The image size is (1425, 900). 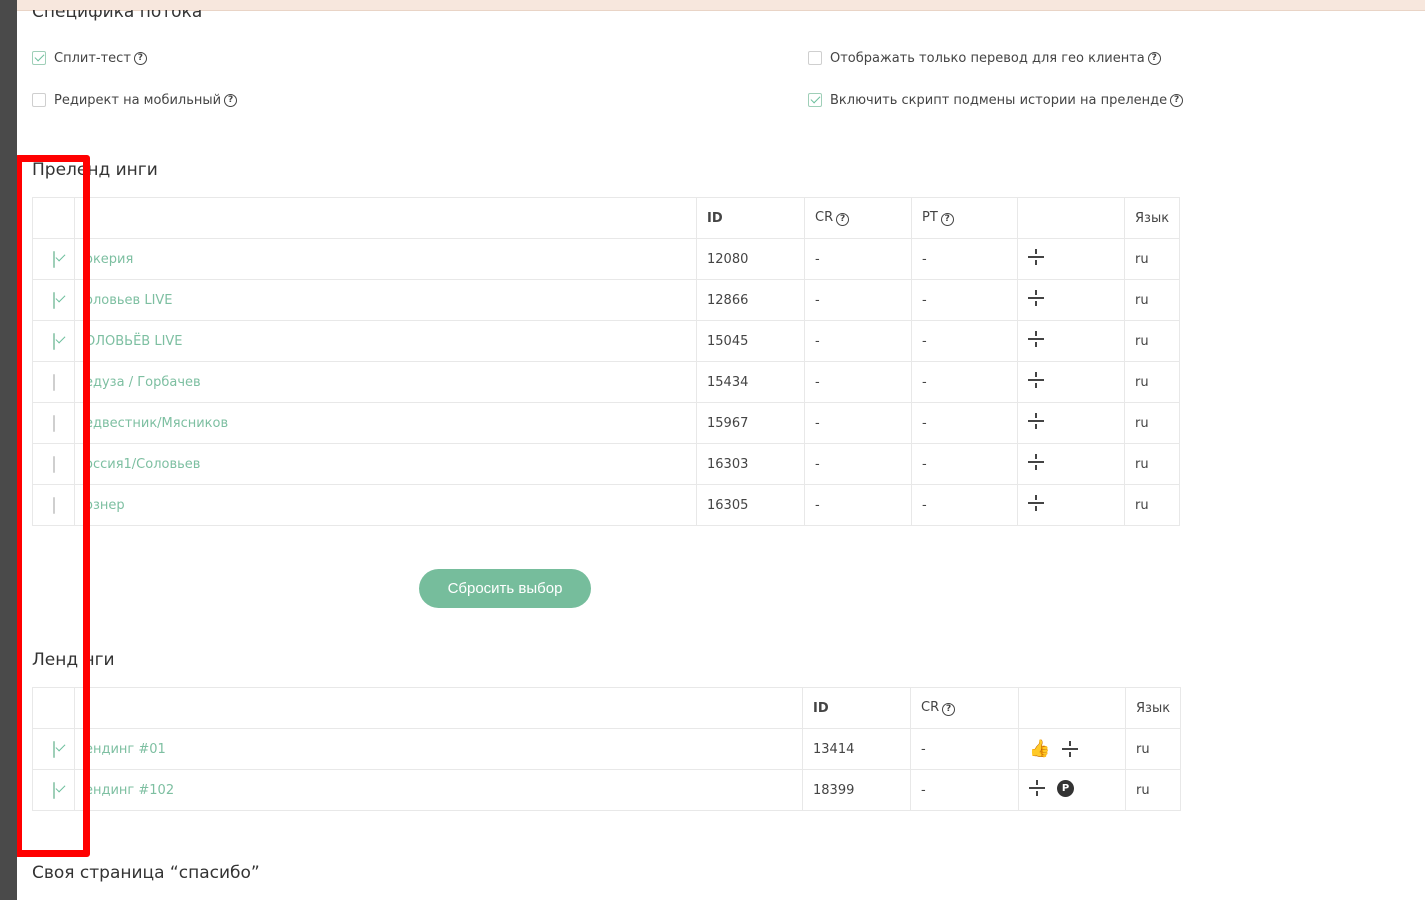 What do you see at coordinates (385, 464) in the screenshot?
I see `prelanding-name-link: оссия1/Соловьев` at bounding box center [385, 464].